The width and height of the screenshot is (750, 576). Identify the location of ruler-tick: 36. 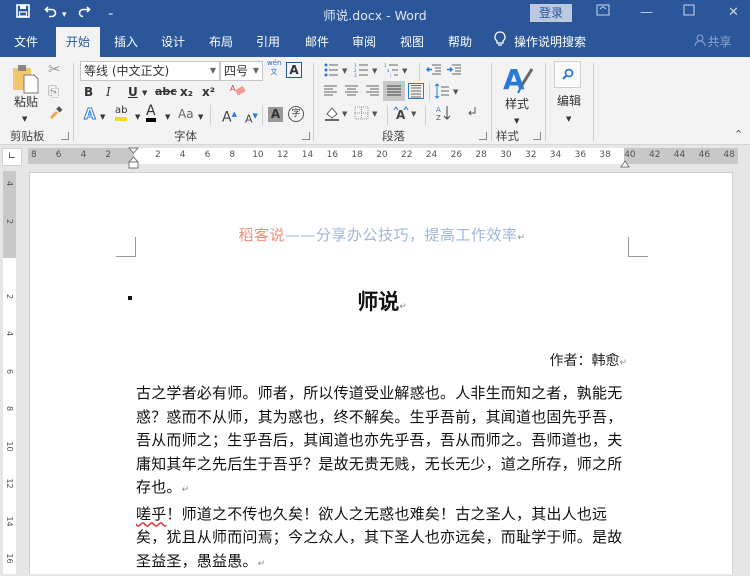
(580, 155).